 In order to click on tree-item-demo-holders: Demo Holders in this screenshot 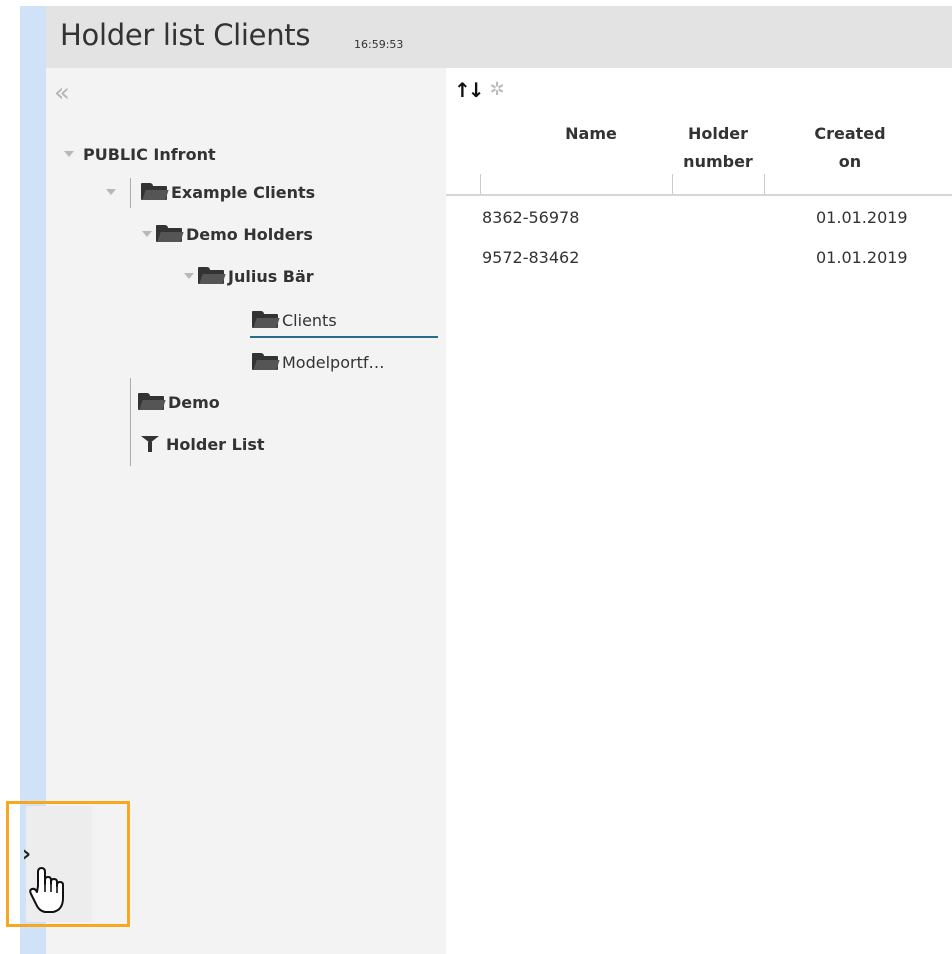, I will do `click(227, 234)`.